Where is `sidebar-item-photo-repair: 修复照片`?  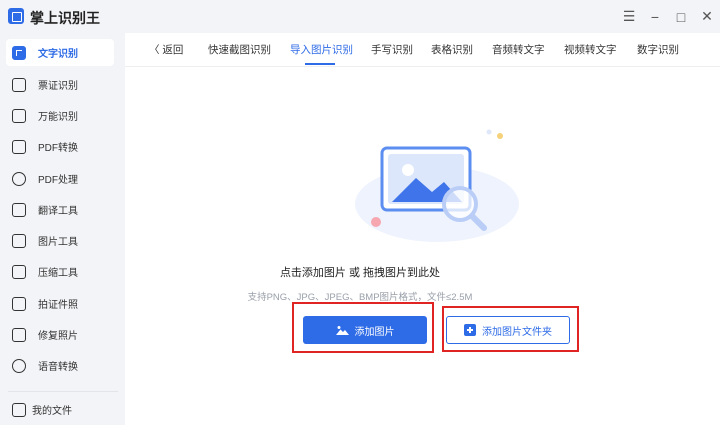
sidebar-item-photo-repair: 修复照片 is located at coordinates (60, 334).